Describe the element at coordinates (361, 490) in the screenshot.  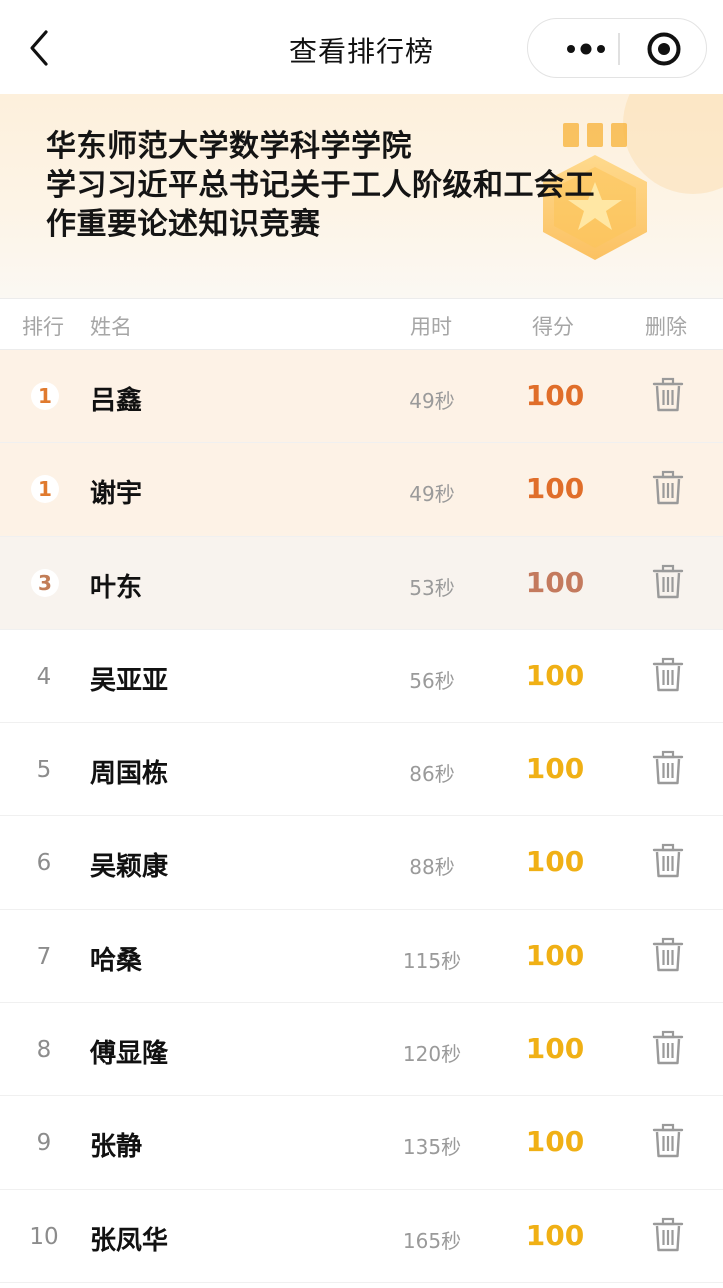
I see `table-row: 1 谢宇 49秒 100` at that location.